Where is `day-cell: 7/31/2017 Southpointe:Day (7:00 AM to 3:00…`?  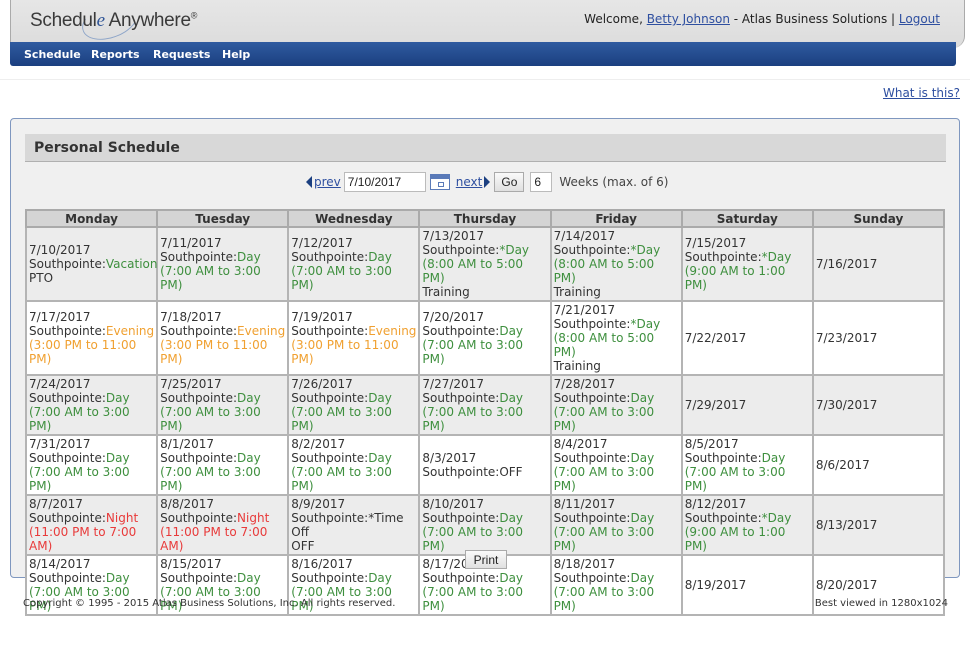
day-cell: 7/31/2017 Southpointe:Day (7:00 AM to 3:00… is located at coordinates (91, 465).